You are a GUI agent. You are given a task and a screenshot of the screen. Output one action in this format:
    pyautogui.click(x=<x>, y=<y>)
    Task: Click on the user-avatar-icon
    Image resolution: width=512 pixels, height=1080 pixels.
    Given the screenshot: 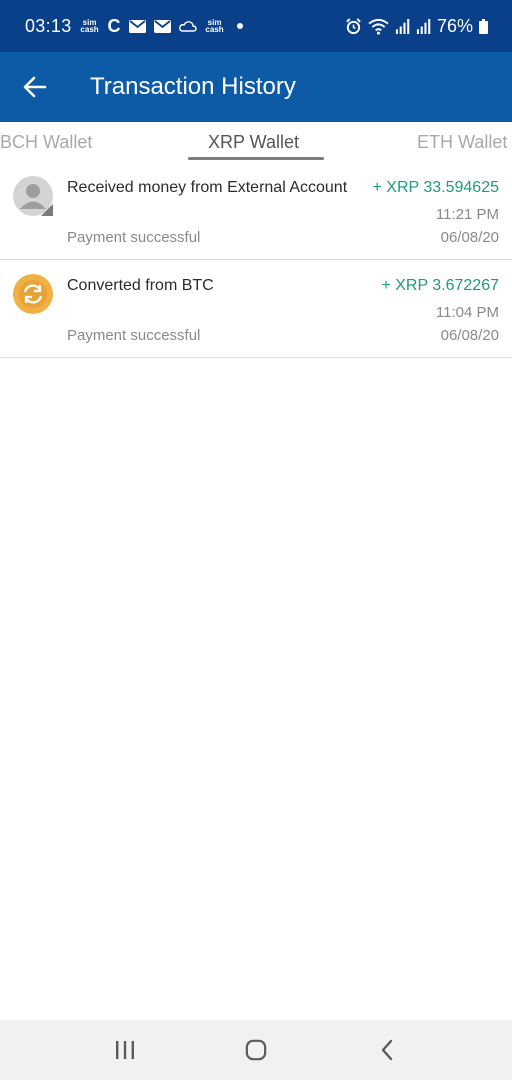 What is the action you would take?
    pyautogui.click(x=33, y=196)
    